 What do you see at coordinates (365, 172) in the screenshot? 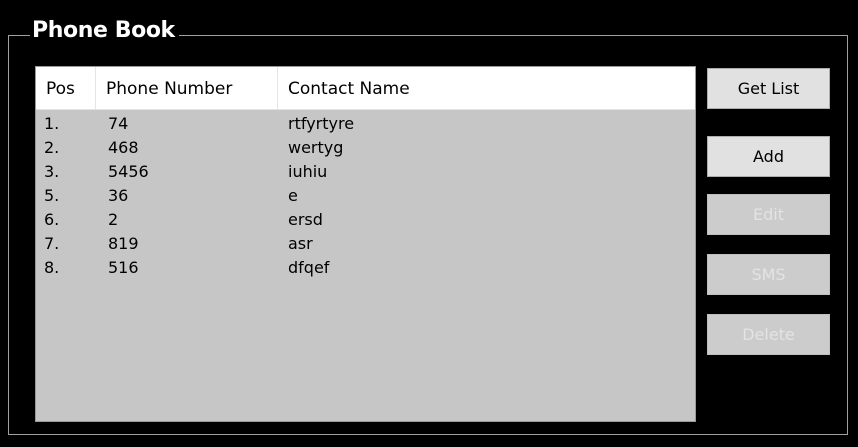
I see `list-row: 3. 5456 iuhiu` at bounding box center [365, 172].